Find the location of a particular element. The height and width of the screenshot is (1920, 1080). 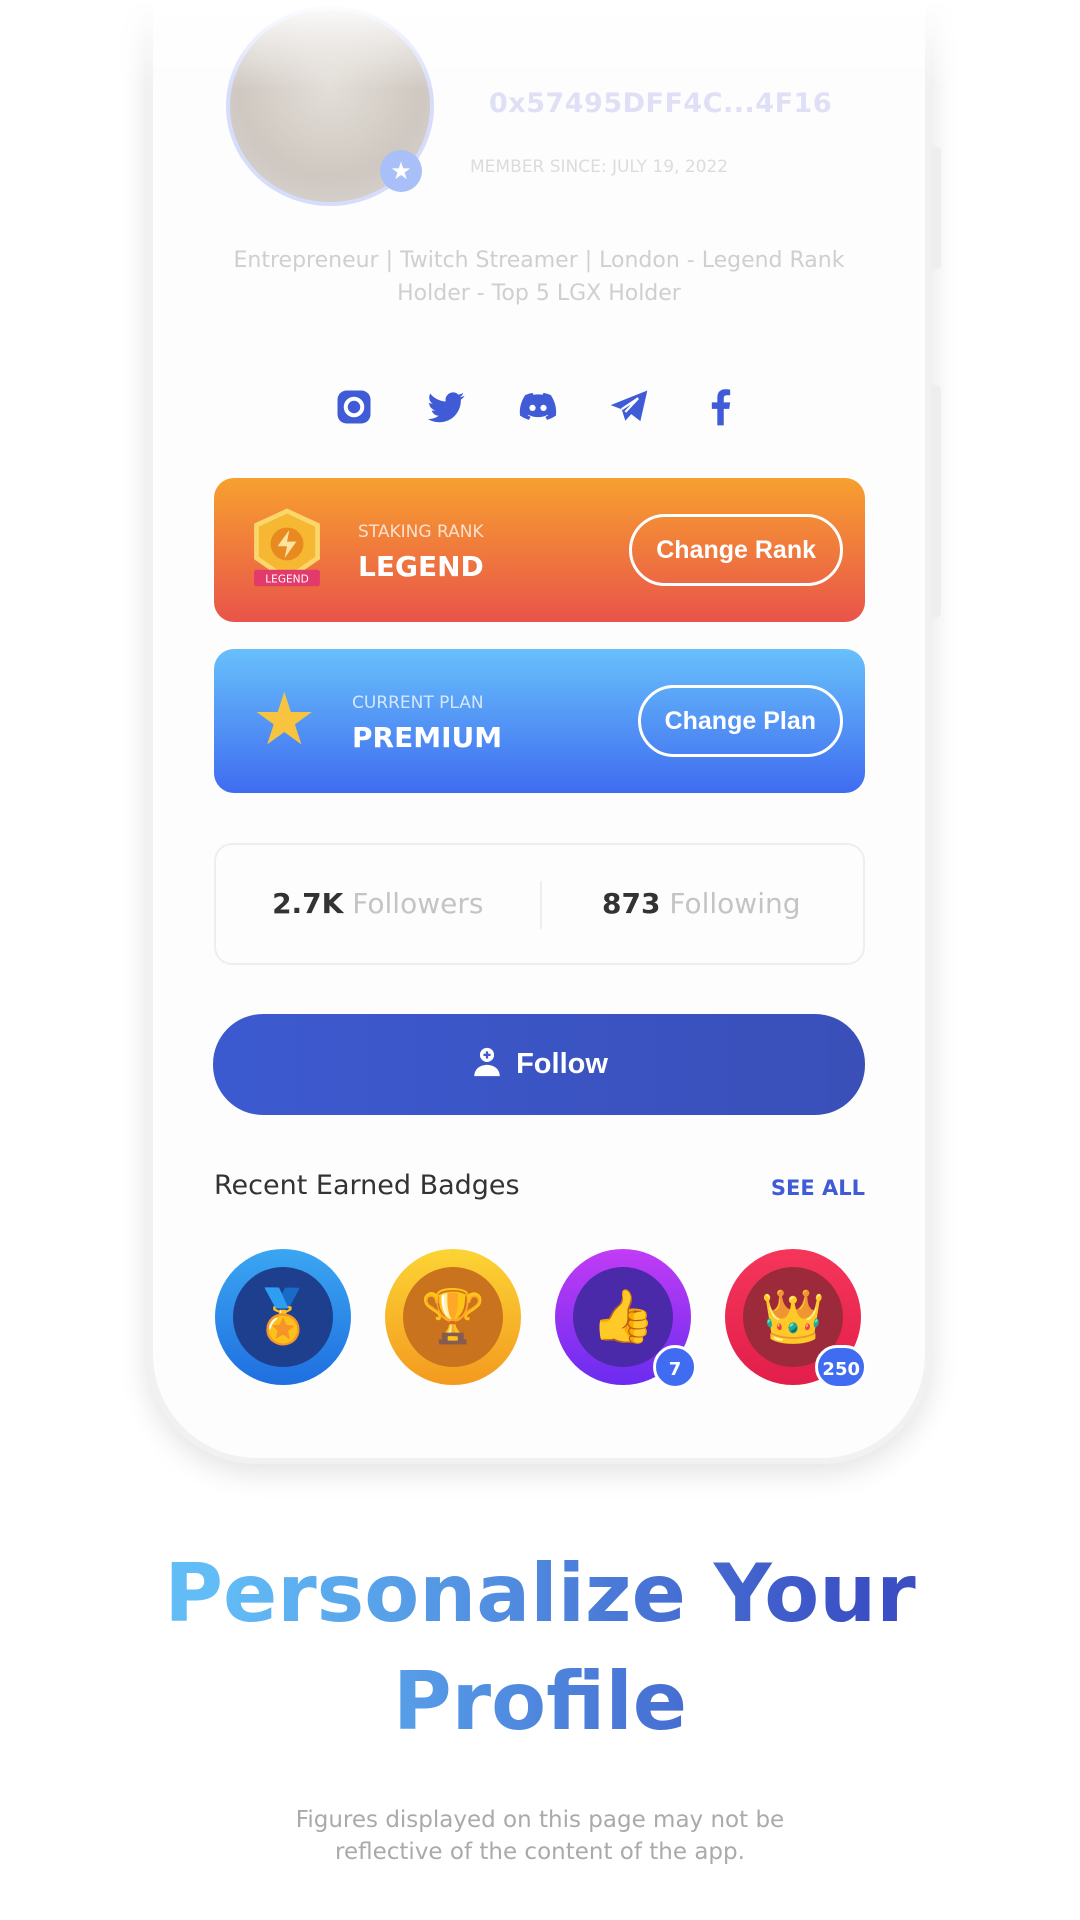

followers-stat: 2.7K Followers is located at coordinates (378, 904).